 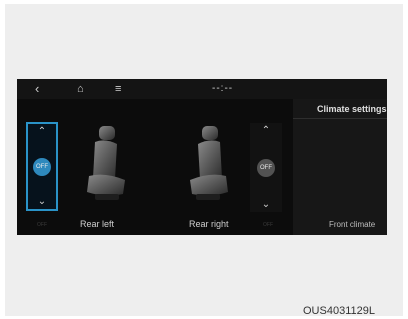 What do you see at coordinates (42, 131) in the screenshot?
I see `rear-left-up-icon: ⌃` at bounding box center [42, 131].